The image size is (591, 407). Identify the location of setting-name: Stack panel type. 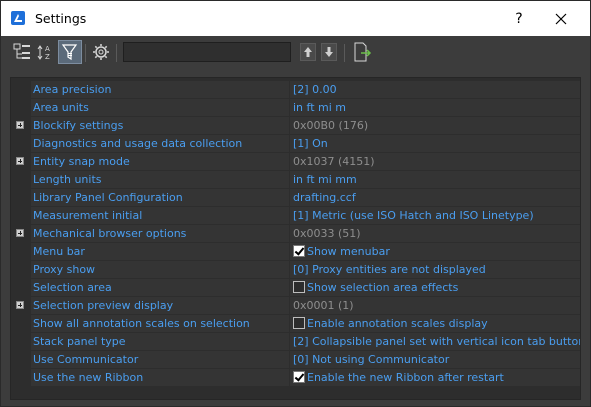
(160, 341).